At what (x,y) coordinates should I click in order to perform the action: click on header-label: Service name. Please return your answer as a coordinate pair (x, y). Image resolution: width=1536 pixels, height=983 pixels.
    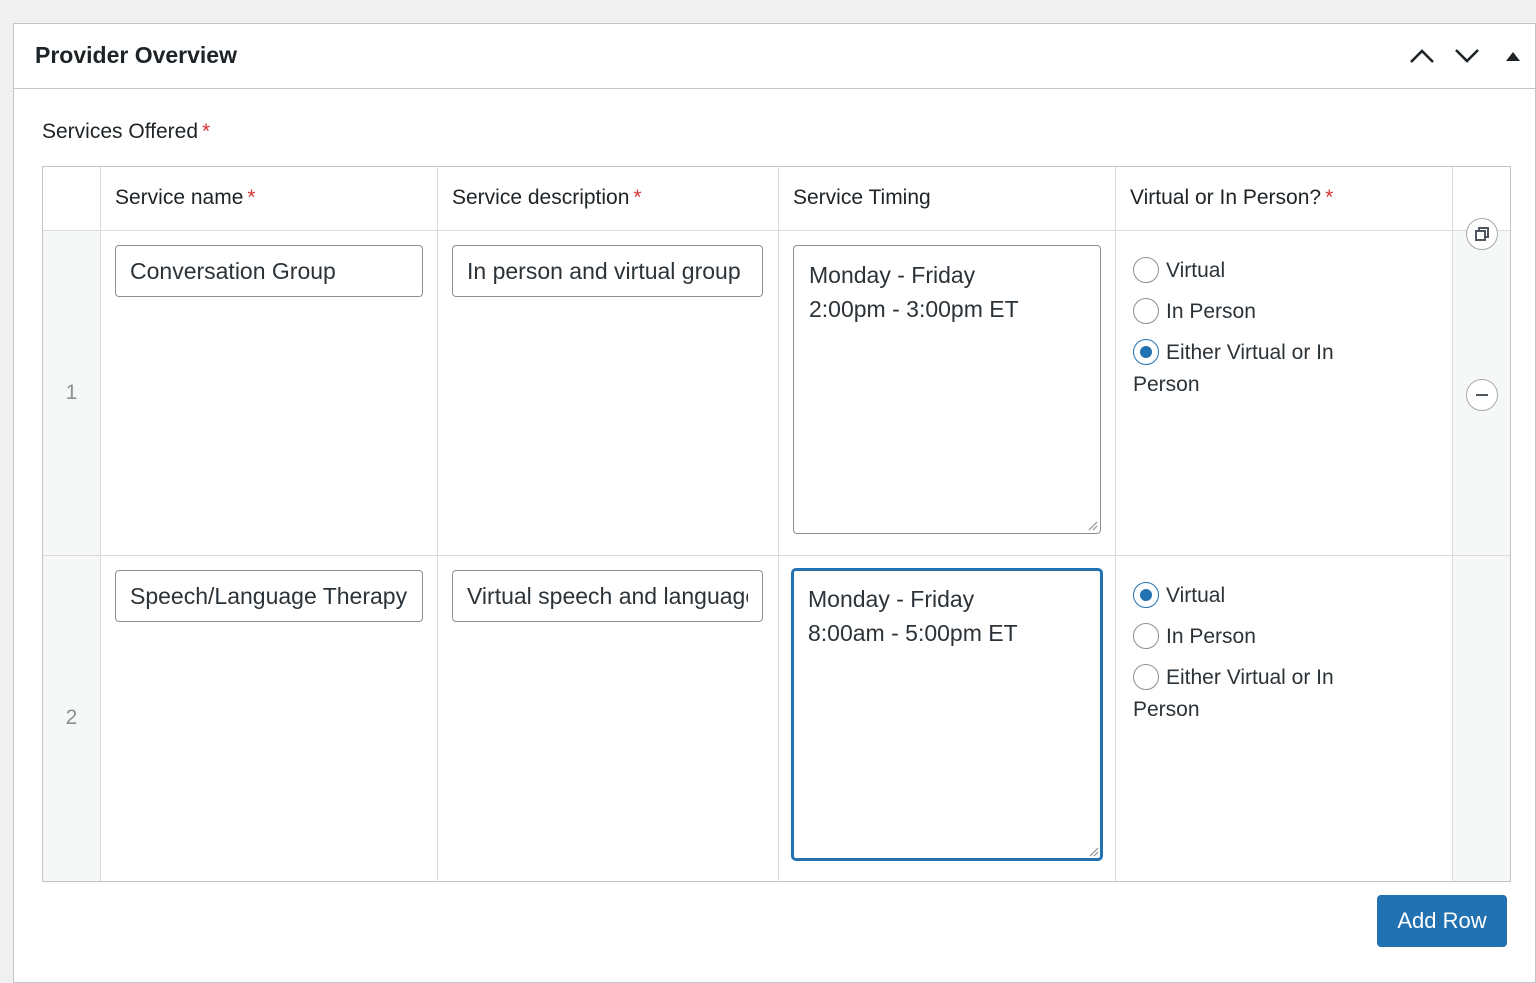
    Looking at the image, I should click on (179, 197).